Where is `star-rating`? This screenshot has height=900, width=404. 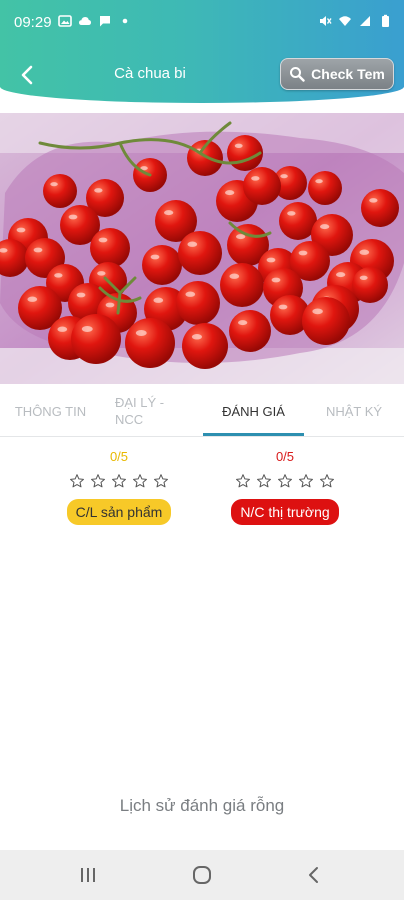 star-rating is located at coordinates (285, 481).